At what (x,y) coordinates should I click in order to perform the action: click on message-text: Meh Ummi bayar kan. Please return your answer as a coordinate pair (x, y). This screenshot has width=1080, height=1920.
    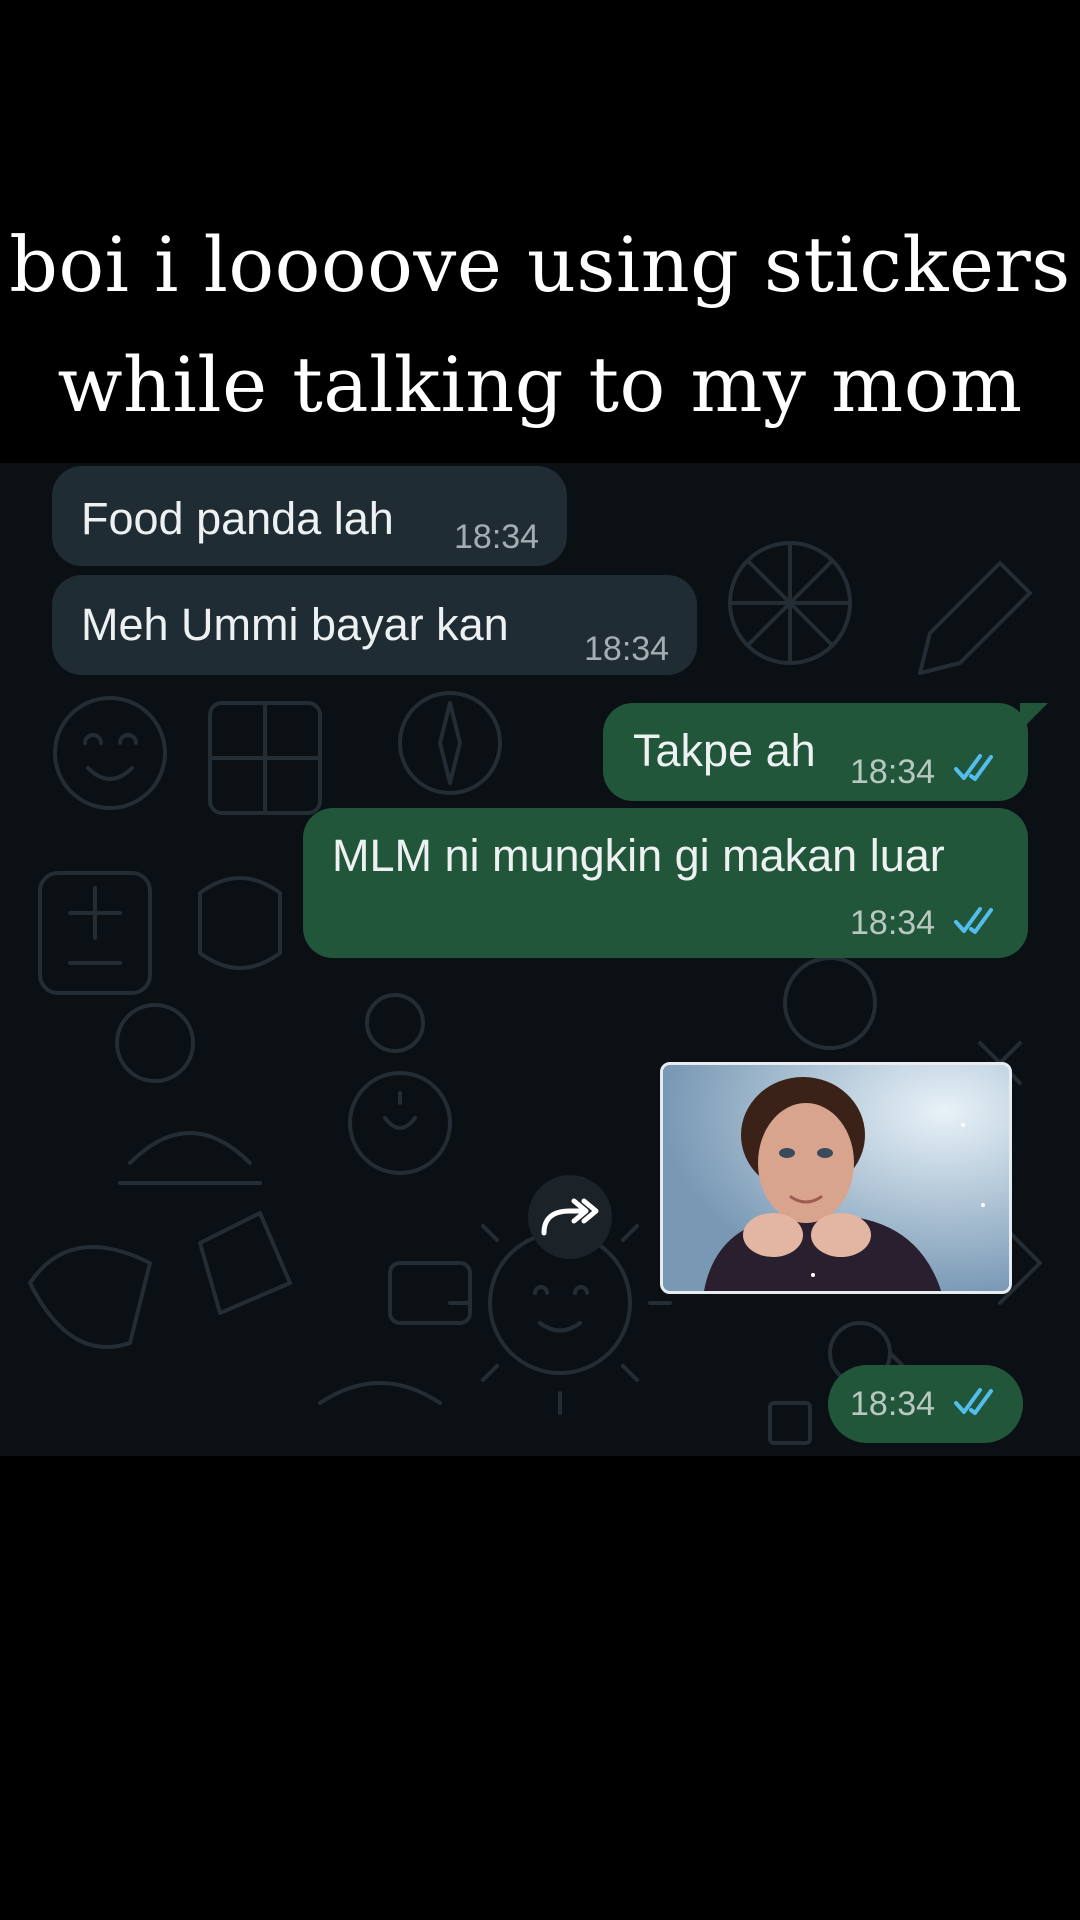
    Looking at the image, I should click on (295, 624).